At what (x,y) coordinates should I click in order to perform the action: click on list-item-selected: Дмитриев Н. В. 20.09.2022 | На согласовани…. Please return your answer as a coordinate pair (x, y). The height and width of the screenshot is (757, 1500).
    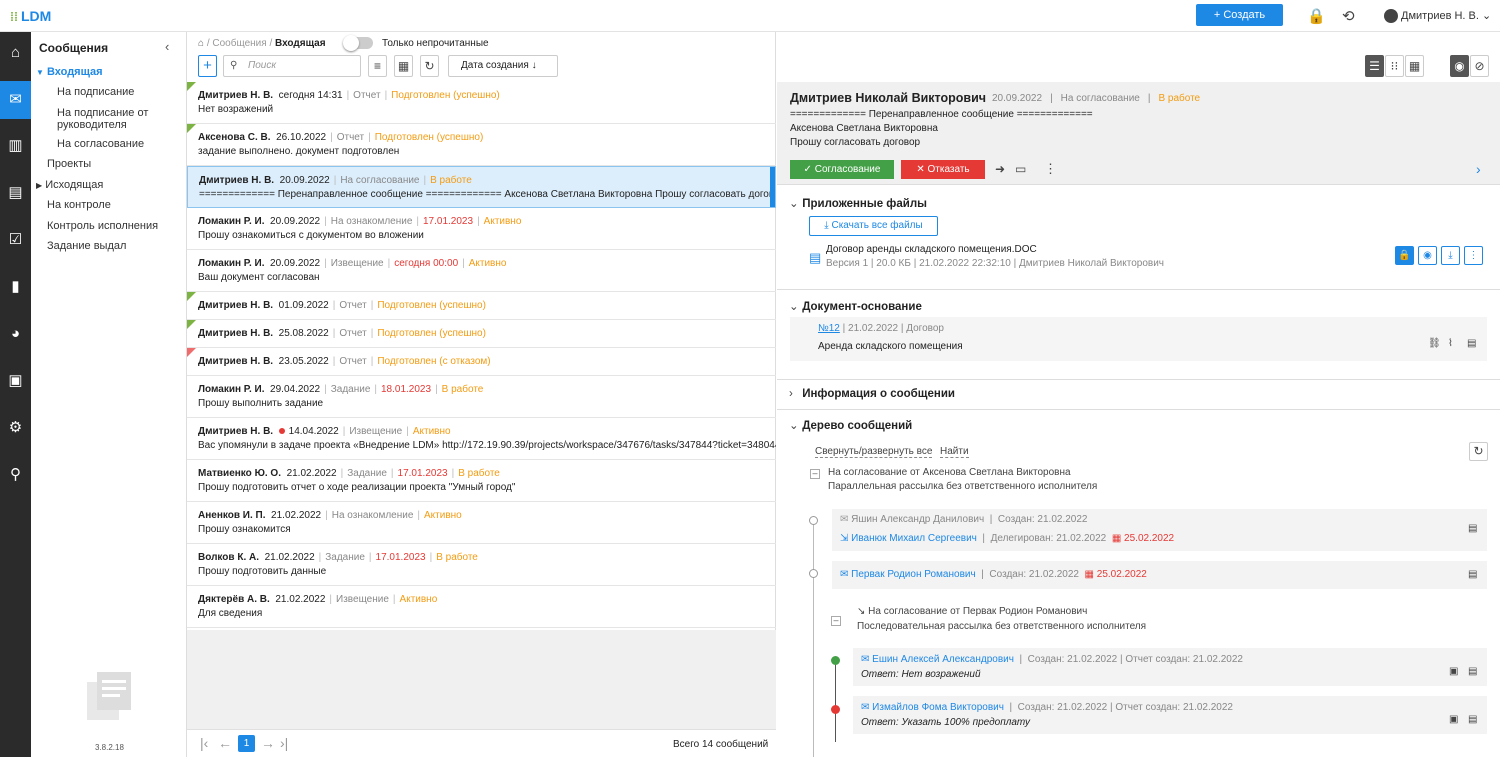
    Looking at the image, I should click on (481, 187).